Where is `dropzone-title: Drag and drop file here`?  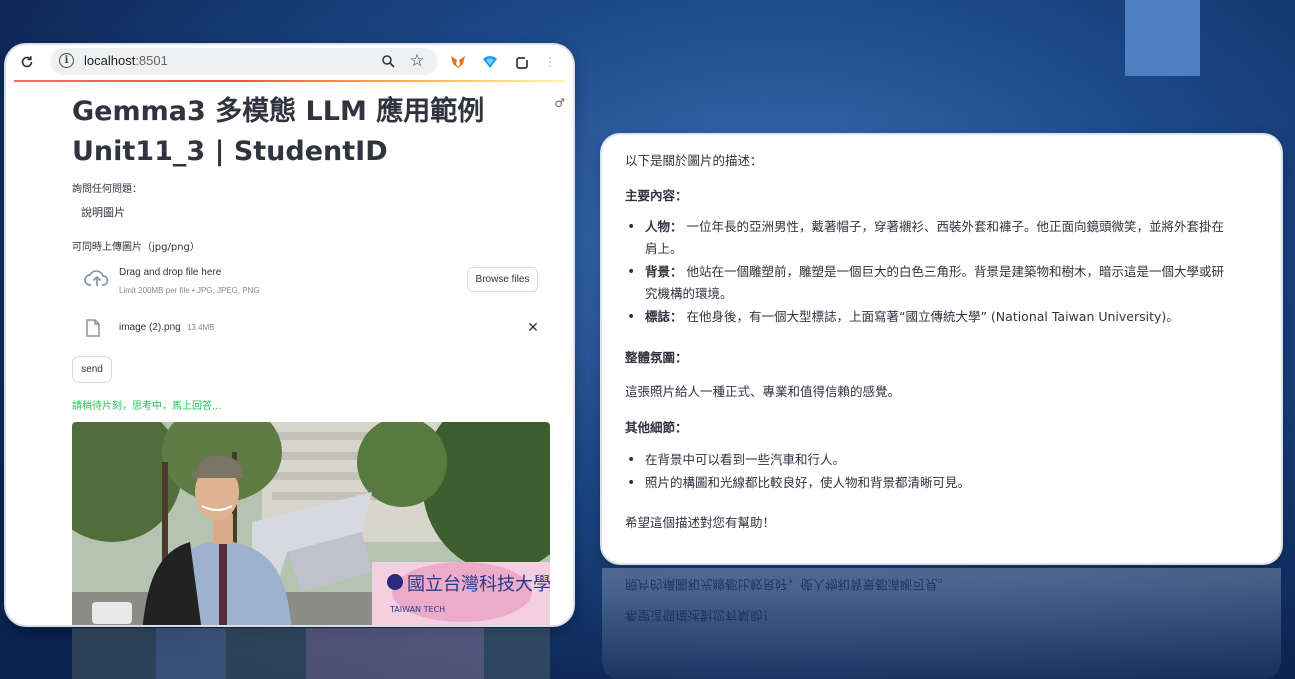 dropzone-title: Drag and drop file here is located at coordinates (170, 272).